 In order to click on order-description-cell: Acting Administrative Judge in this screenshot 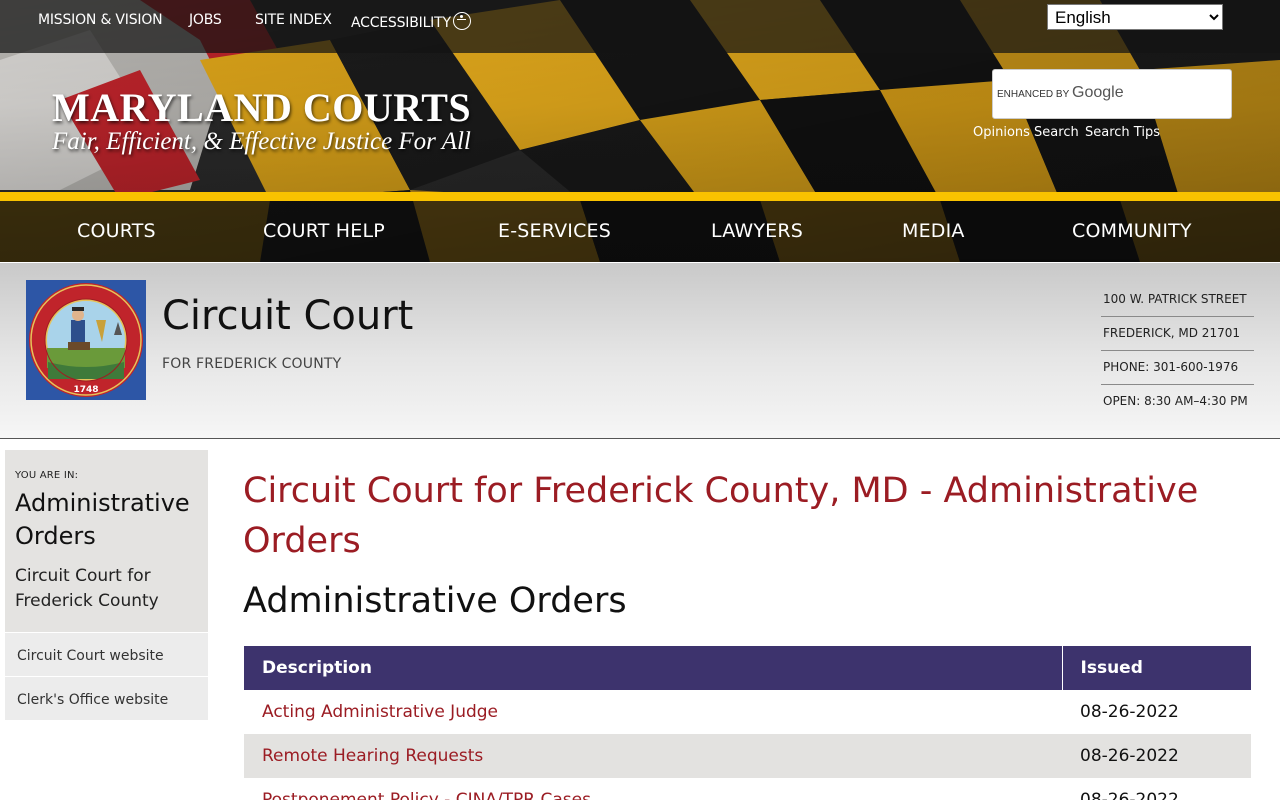, I will do `click(653, 712)`.